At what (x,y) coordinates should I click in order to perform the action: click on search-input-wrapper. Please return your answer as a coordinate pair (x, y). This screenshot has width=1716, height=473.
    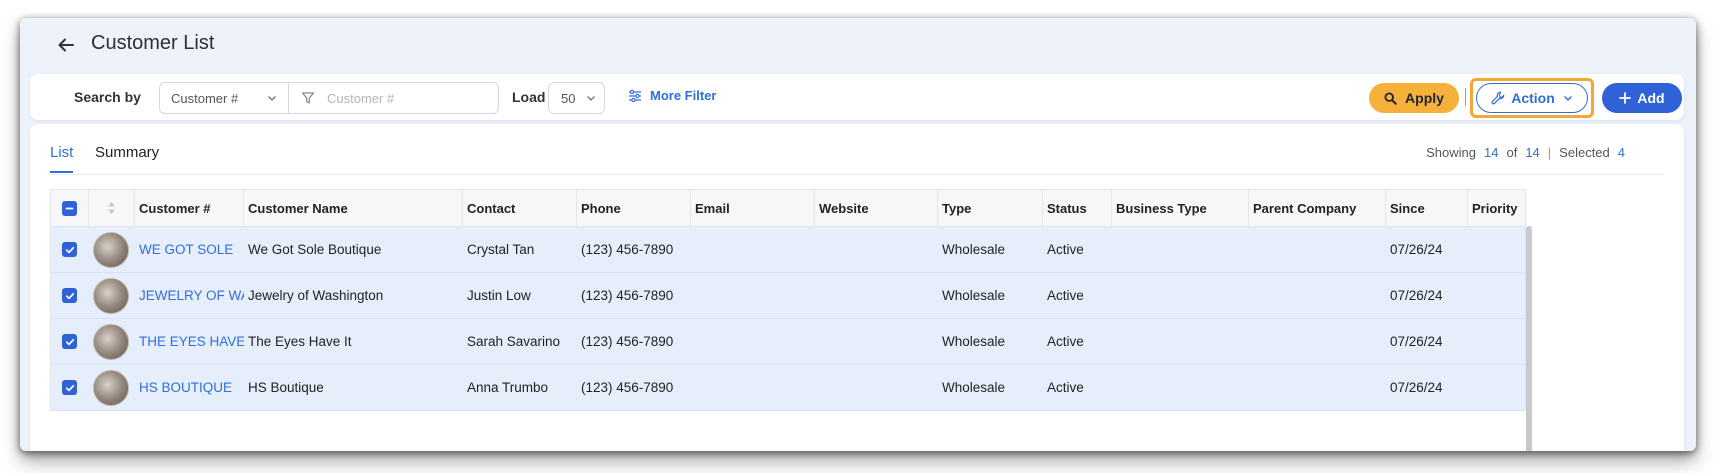
    Looking at the image, I should click on (393, 98).